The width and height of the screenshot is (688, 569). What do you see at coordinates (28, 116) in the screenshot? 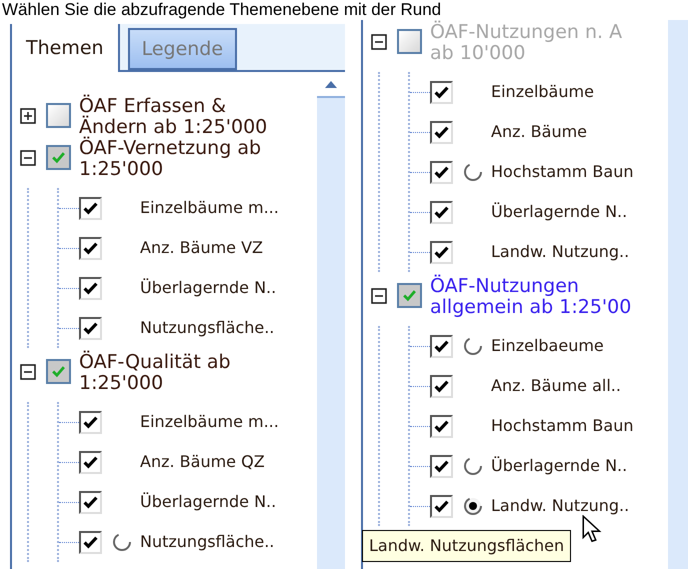
I see `expand-icon` at bounding box center [28, 116].